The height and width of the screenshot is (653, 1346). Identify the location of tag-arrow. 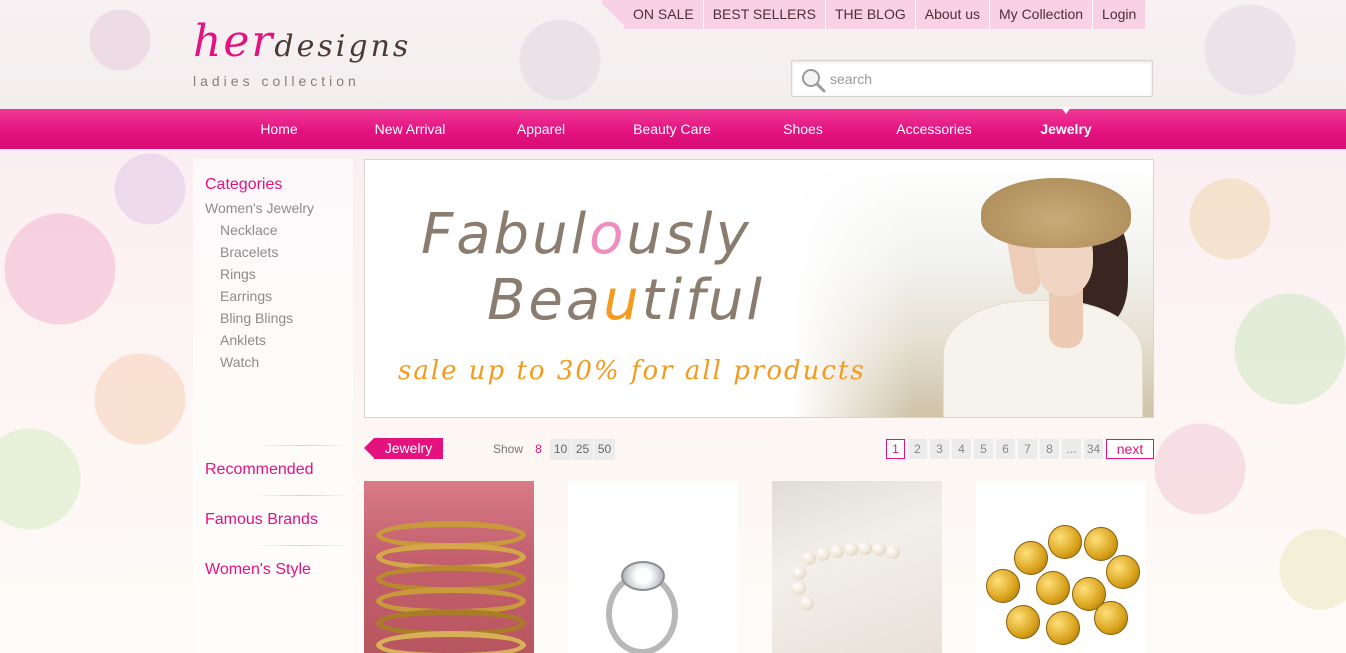
(369, 448).